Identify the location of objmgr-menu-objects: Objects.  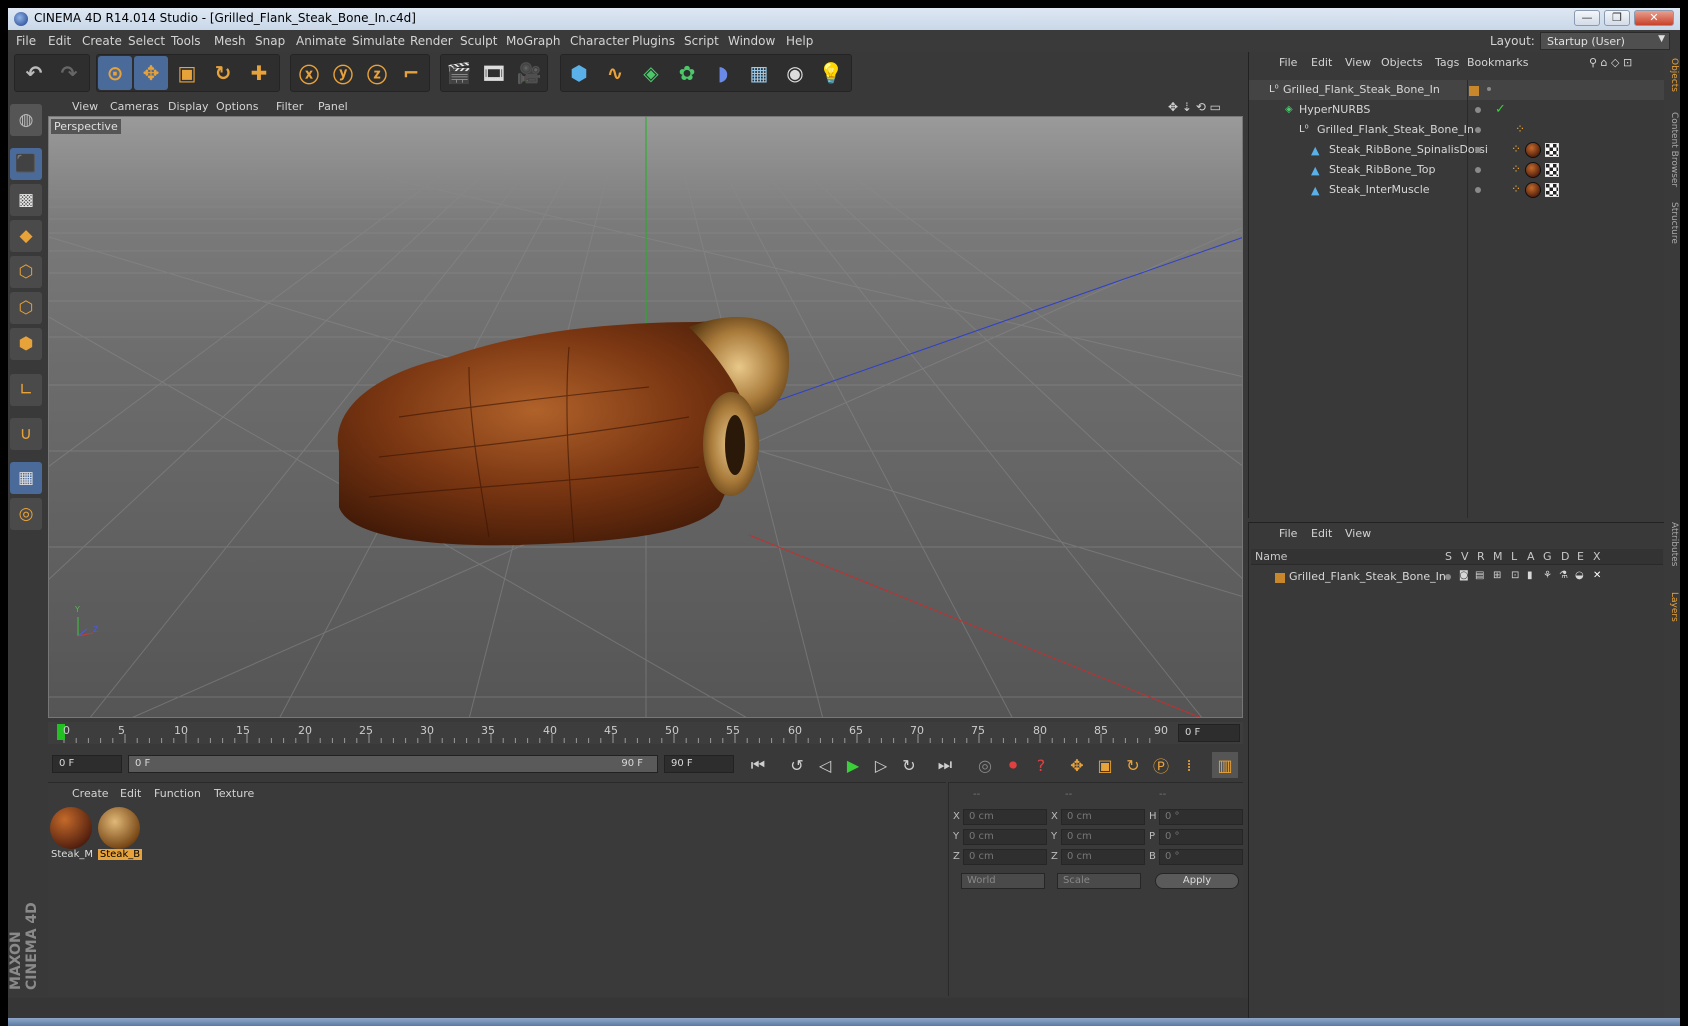
(1402, 62).